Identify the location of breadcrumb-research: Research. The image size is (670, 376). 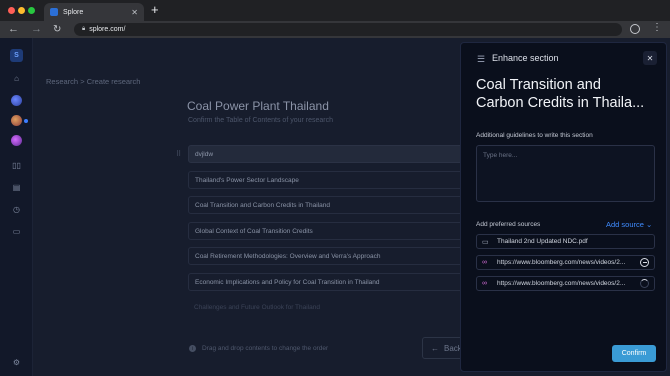
(62, 81).